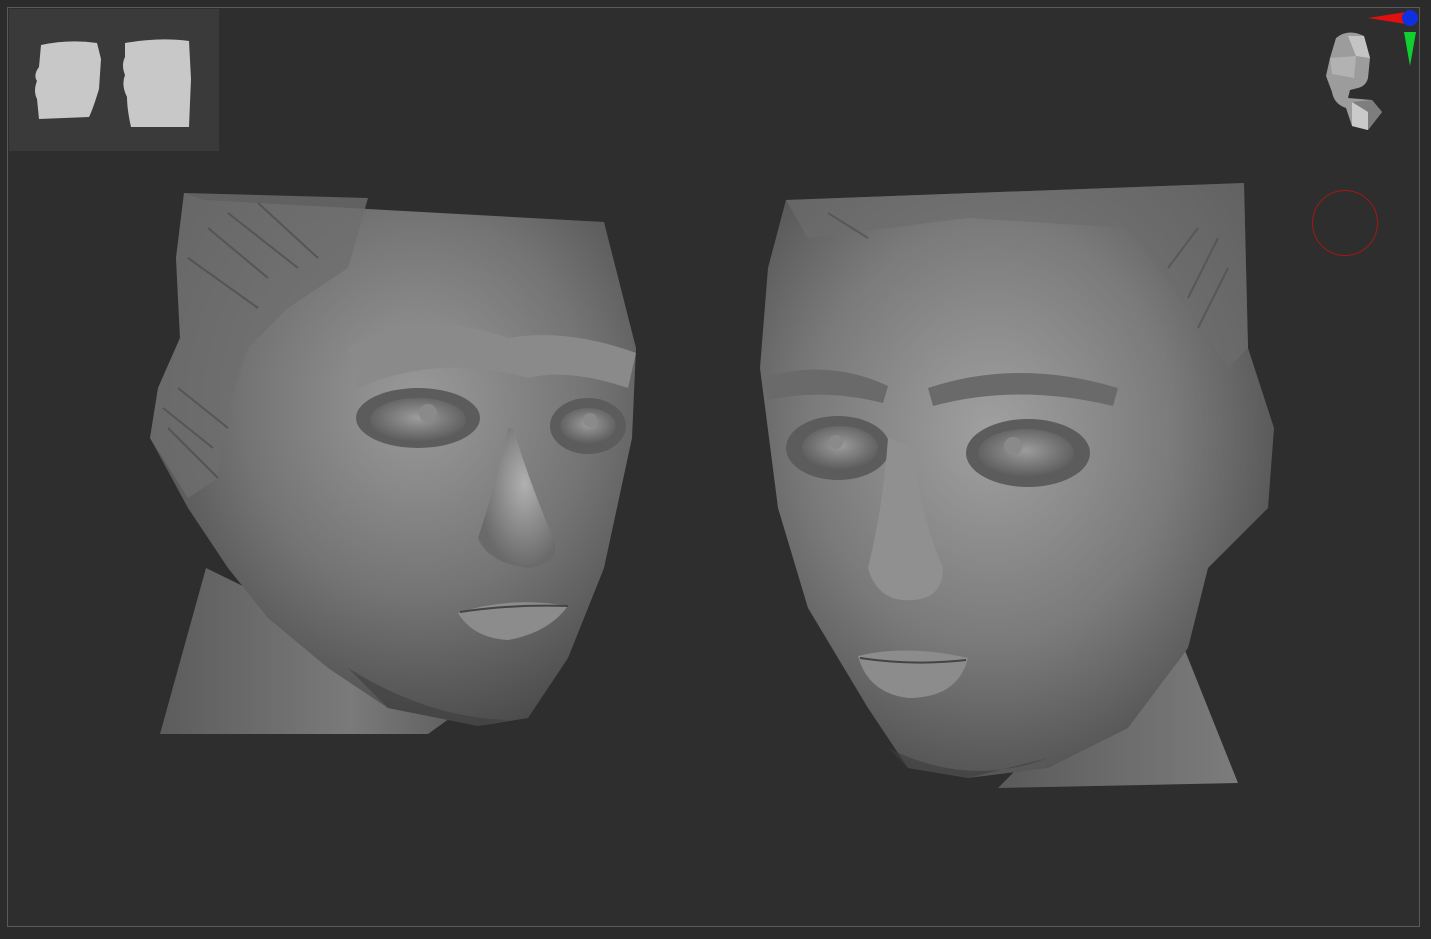  Describe the element at coordinates (1393, 38) in the screenshot. I see `axis-gizmo-icon` at that location.